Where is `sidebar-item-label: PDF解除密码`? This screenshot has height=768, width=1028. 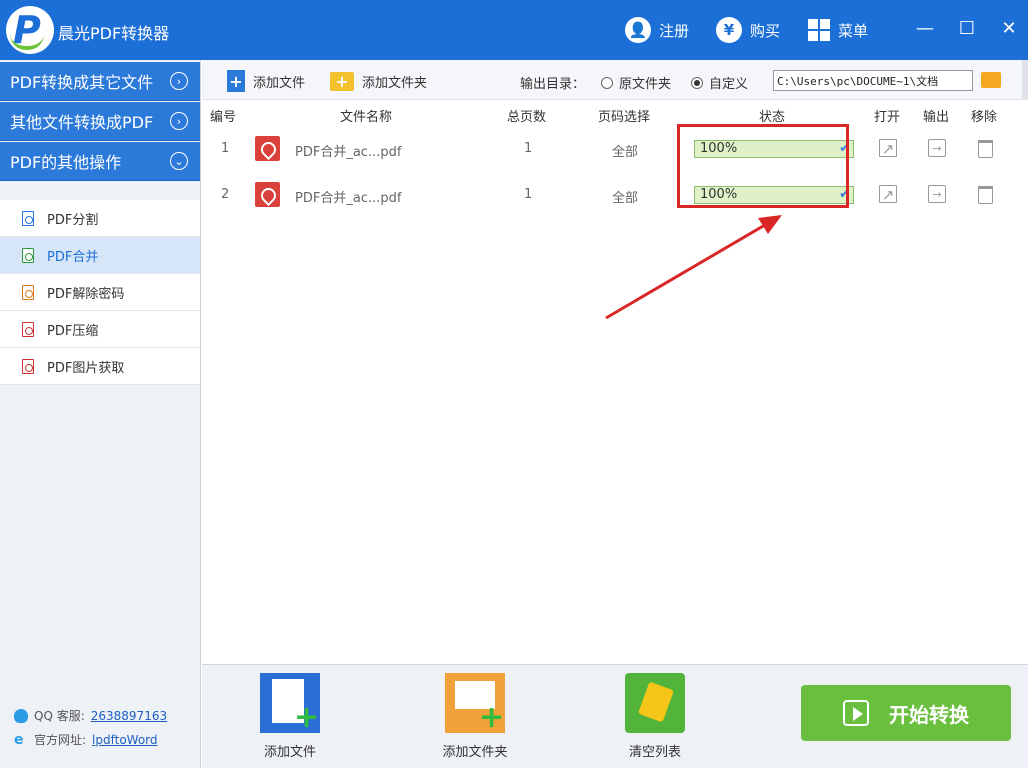
sidebar-item-label: PDF解除密码 is located at coordinates (86, 294).